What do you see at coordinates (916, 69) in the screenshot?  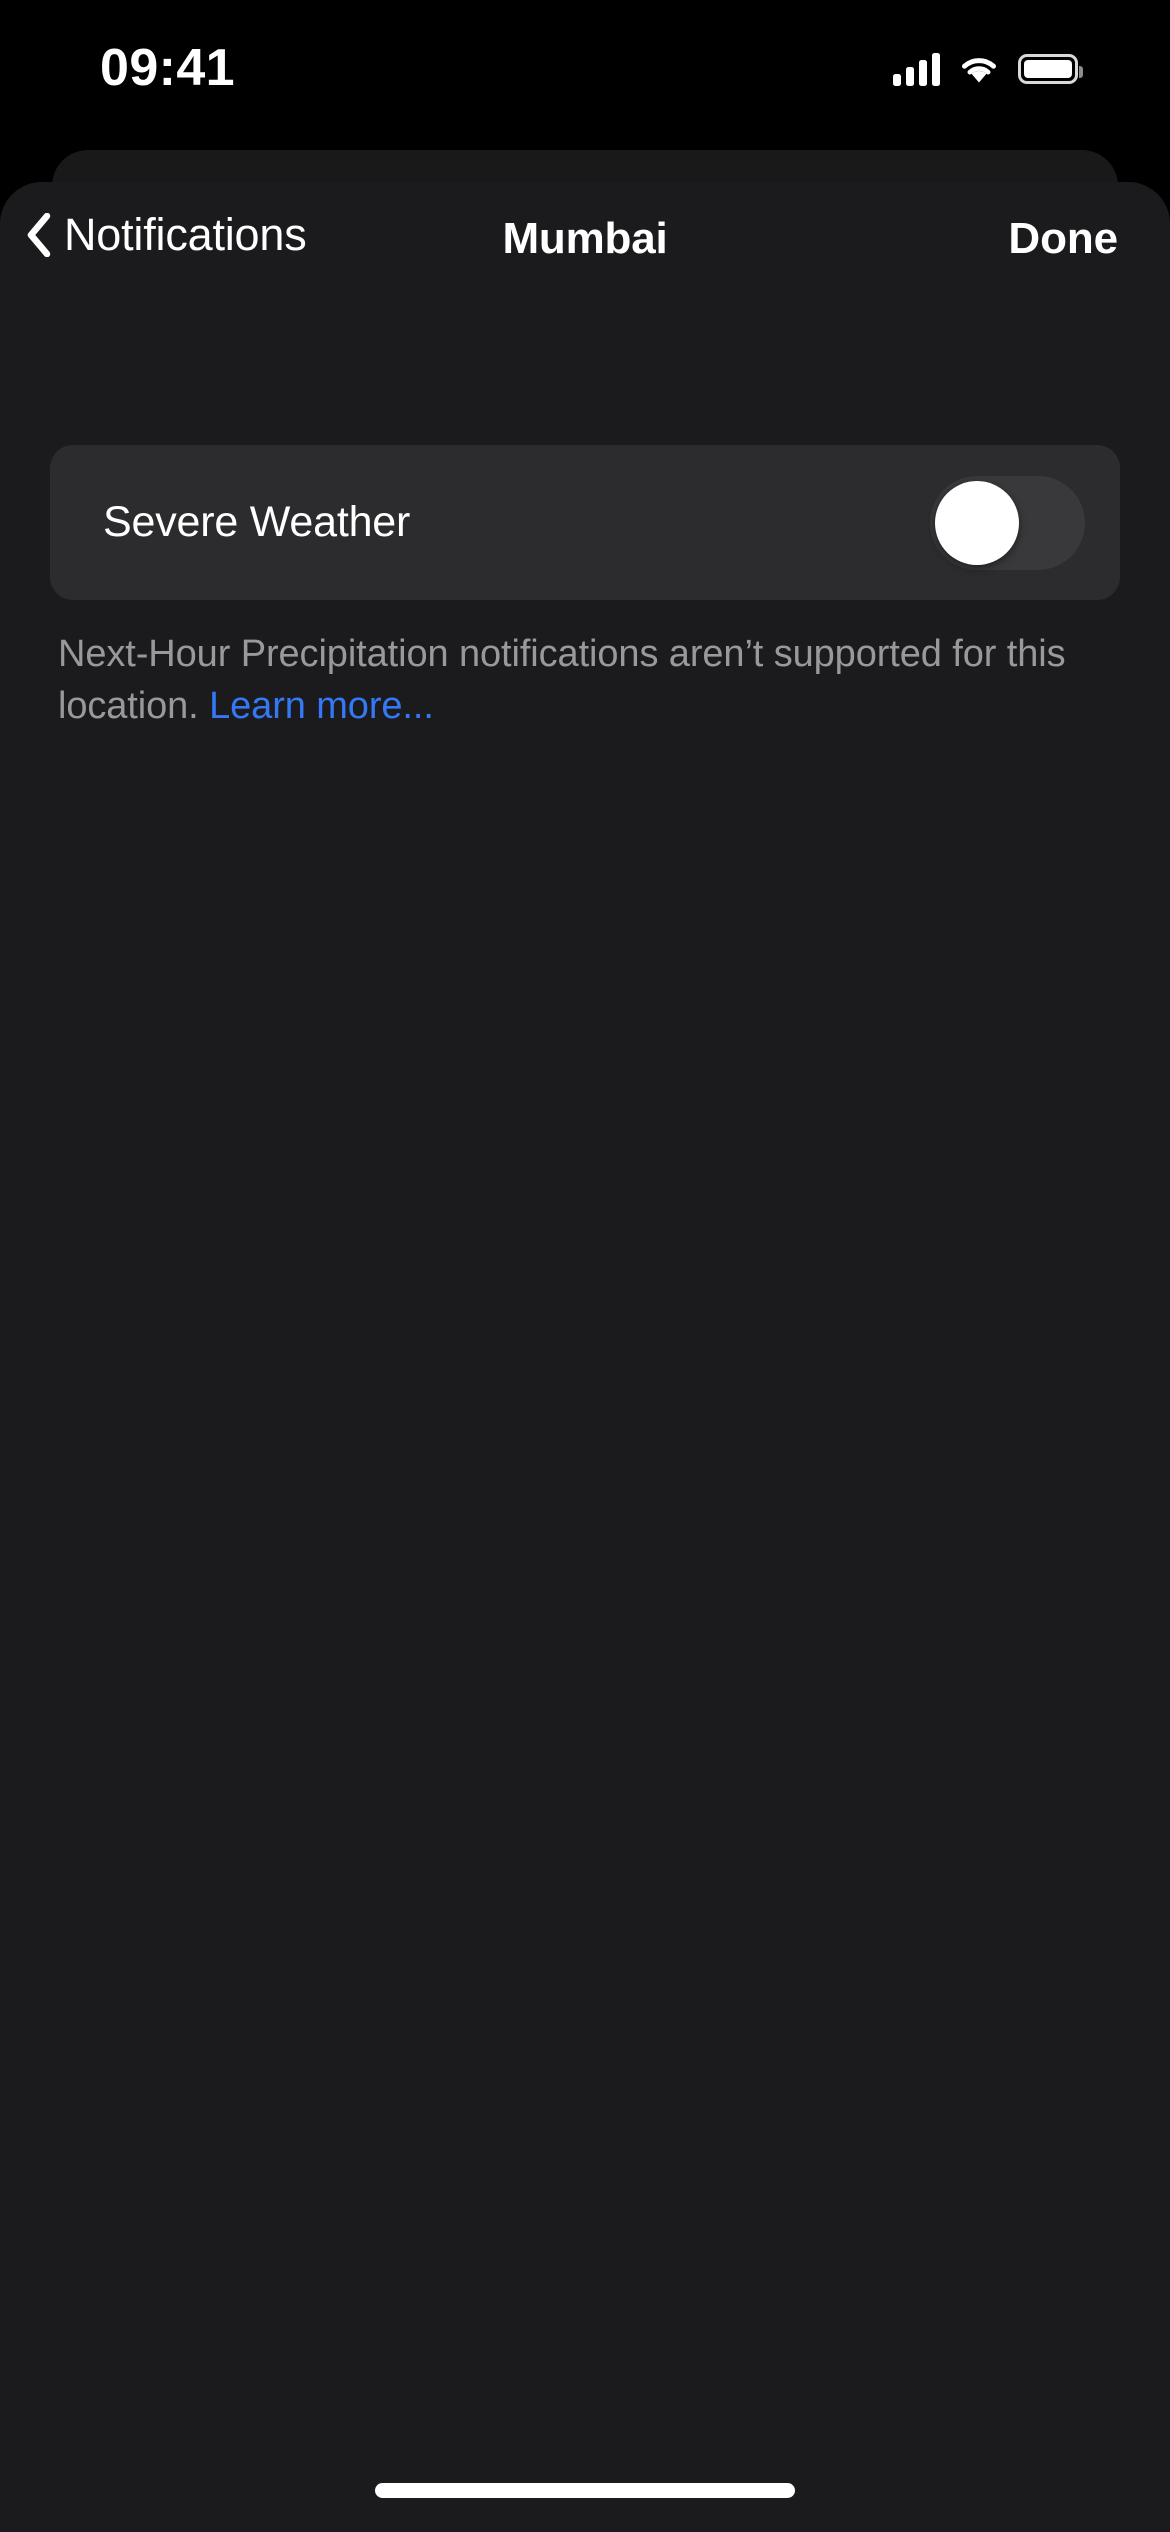 I see `cellular-bars-icon` at bounding box center [916, 69].